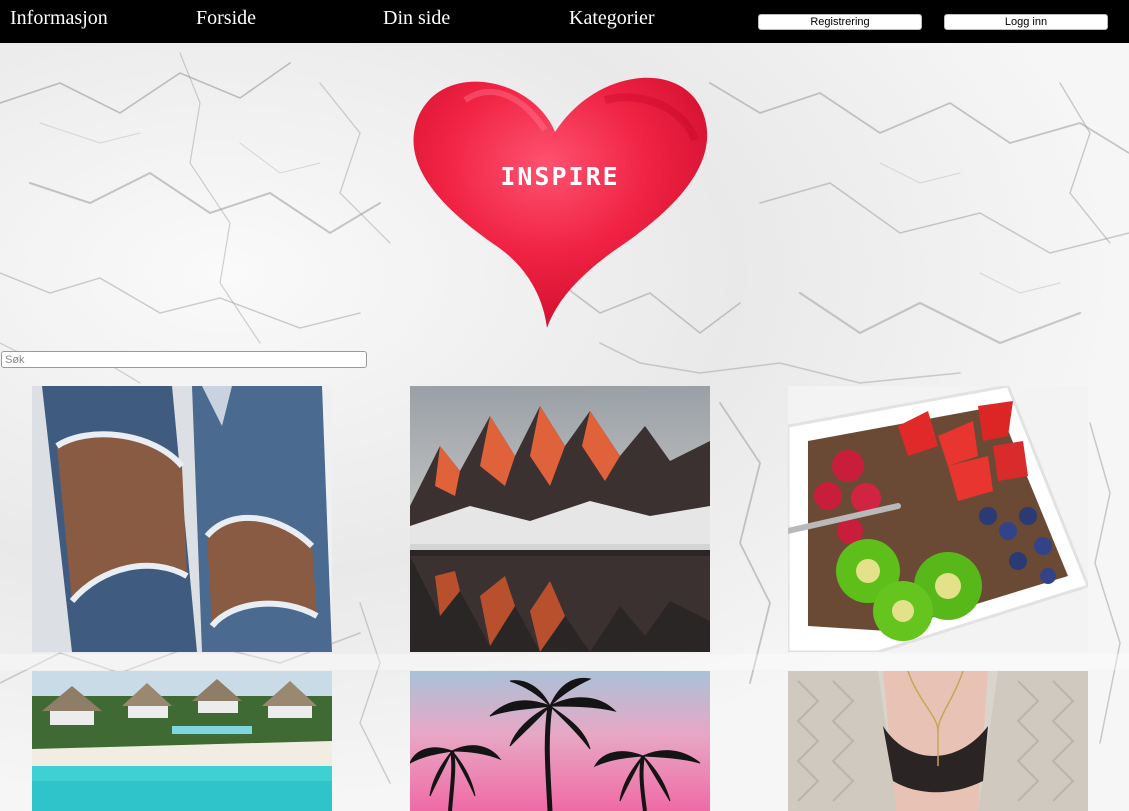 The height and width of the screenshot is (811, 1129). I want to click on knit-cardigan-photo, so click(938, 741).